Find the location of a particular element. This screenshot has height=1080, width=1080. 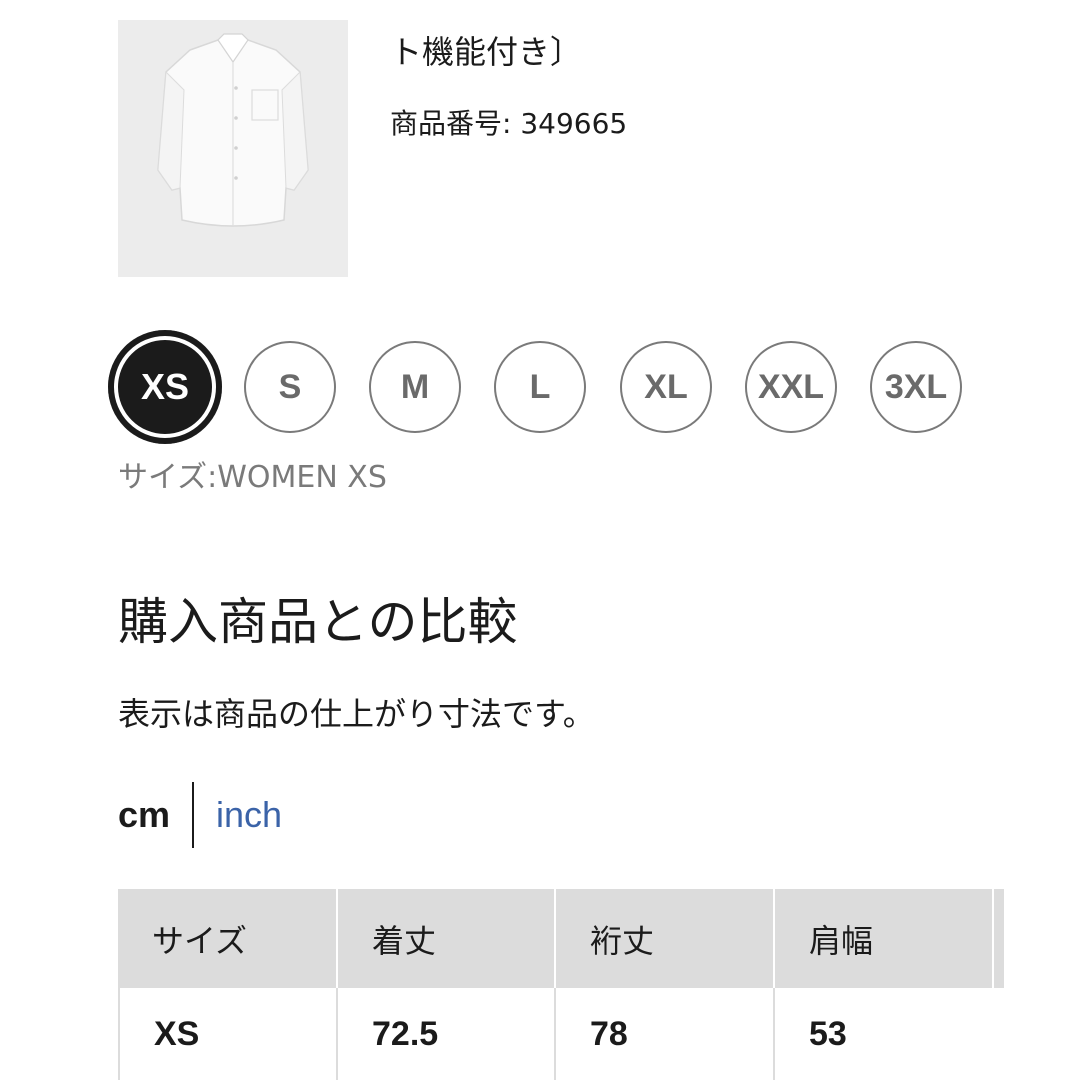

size-option-label: XXL is located at coordinates (791, 386).